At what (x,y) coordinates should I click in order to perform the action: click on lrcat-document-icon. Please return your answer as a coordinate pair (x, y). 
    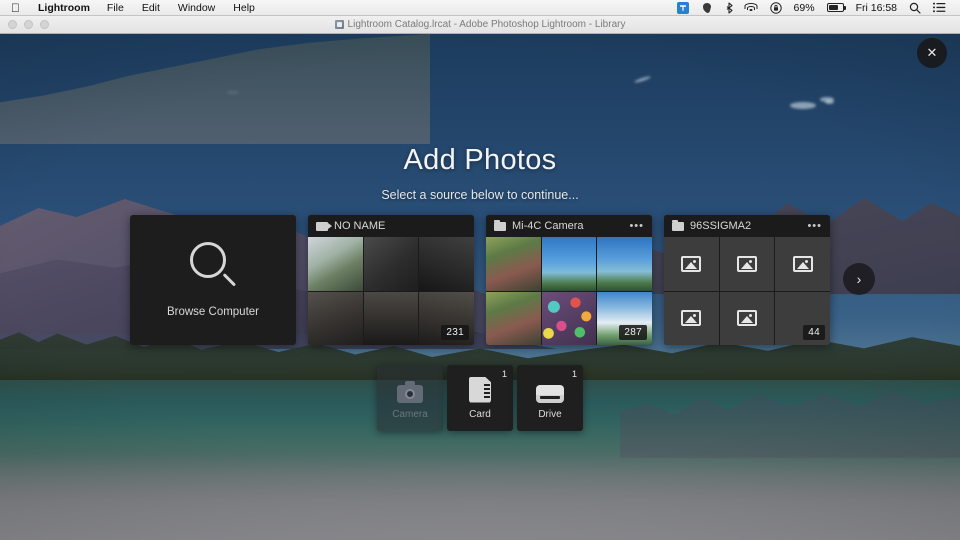
    Looking at the image, I should click on (339, 24).